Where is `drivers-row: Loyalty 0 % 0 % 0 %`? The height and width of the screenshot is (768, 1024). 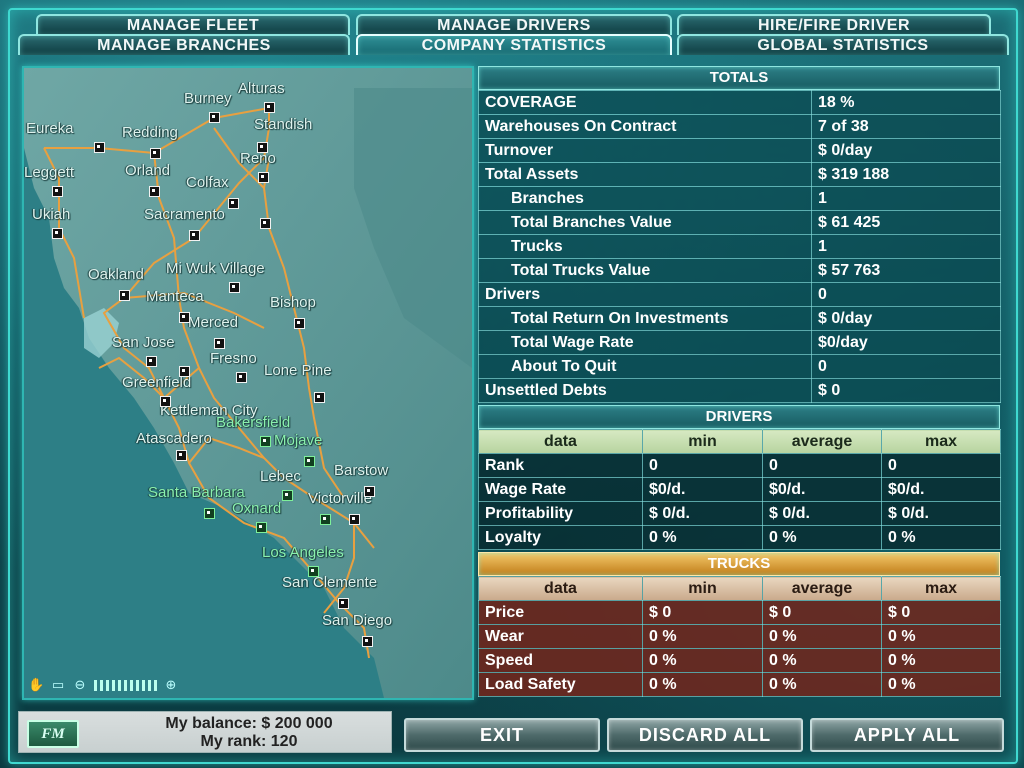
drivers-row: Loyalty 0 % 0 % 0 % is located at coordinates (739, 537).